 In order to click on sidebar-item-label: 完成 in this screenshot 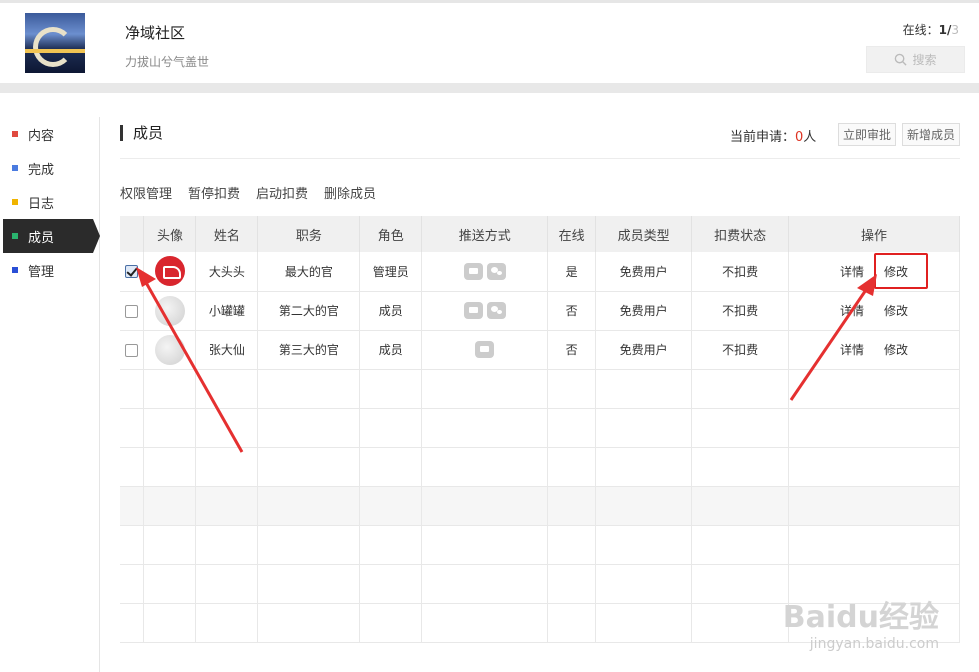, I will do `click(41, 170)`.